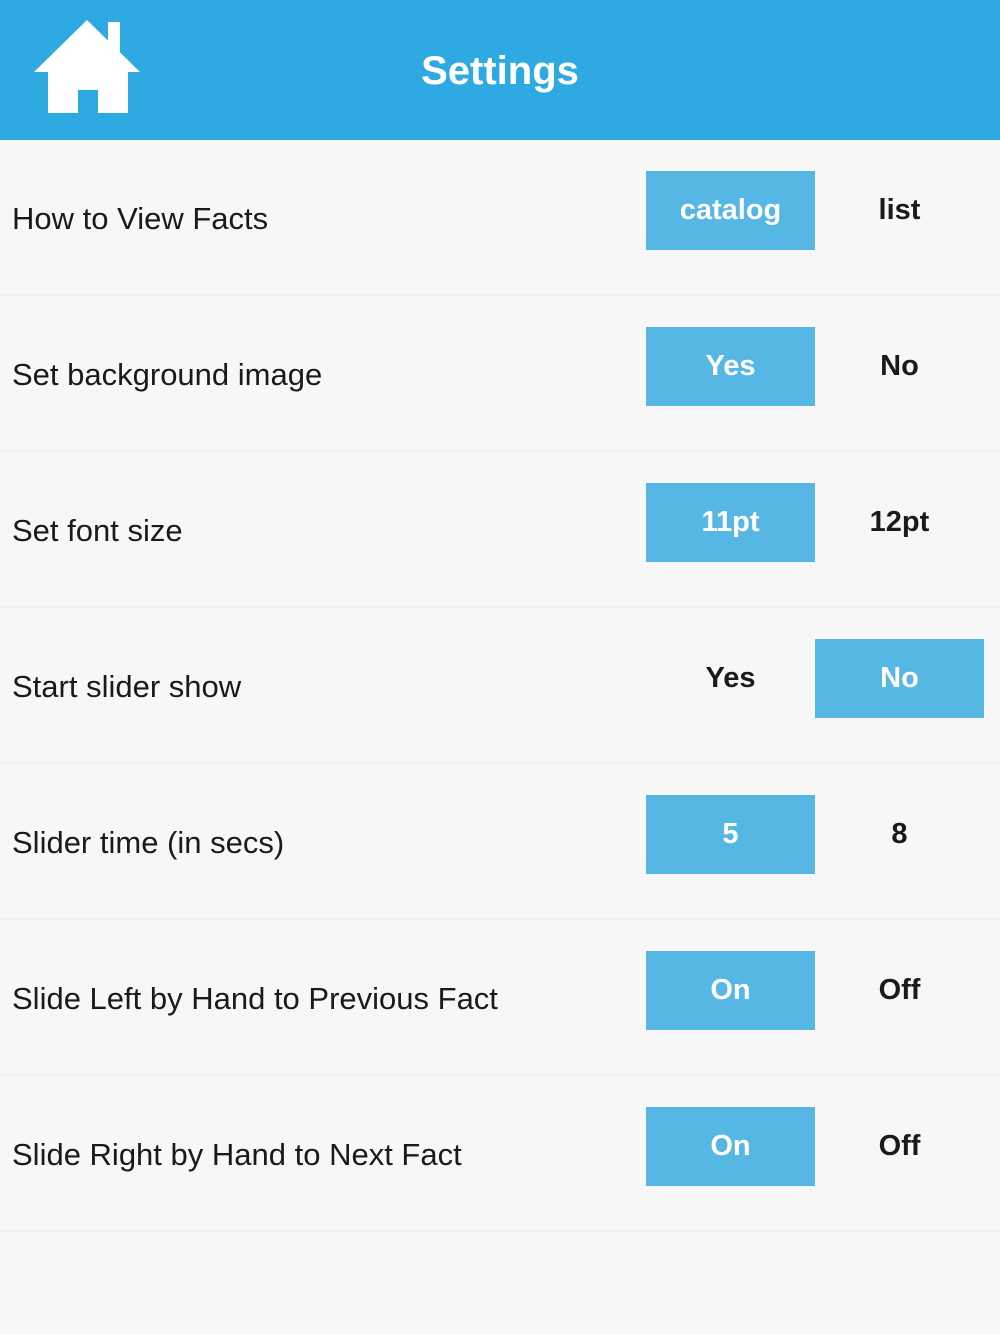 This screenshot has width=1000, height=1334. Describe the element at coordinates (500, 218) in the screenshot. I see `setting-row-view-facts: How to View Facts catalog list` at that location.